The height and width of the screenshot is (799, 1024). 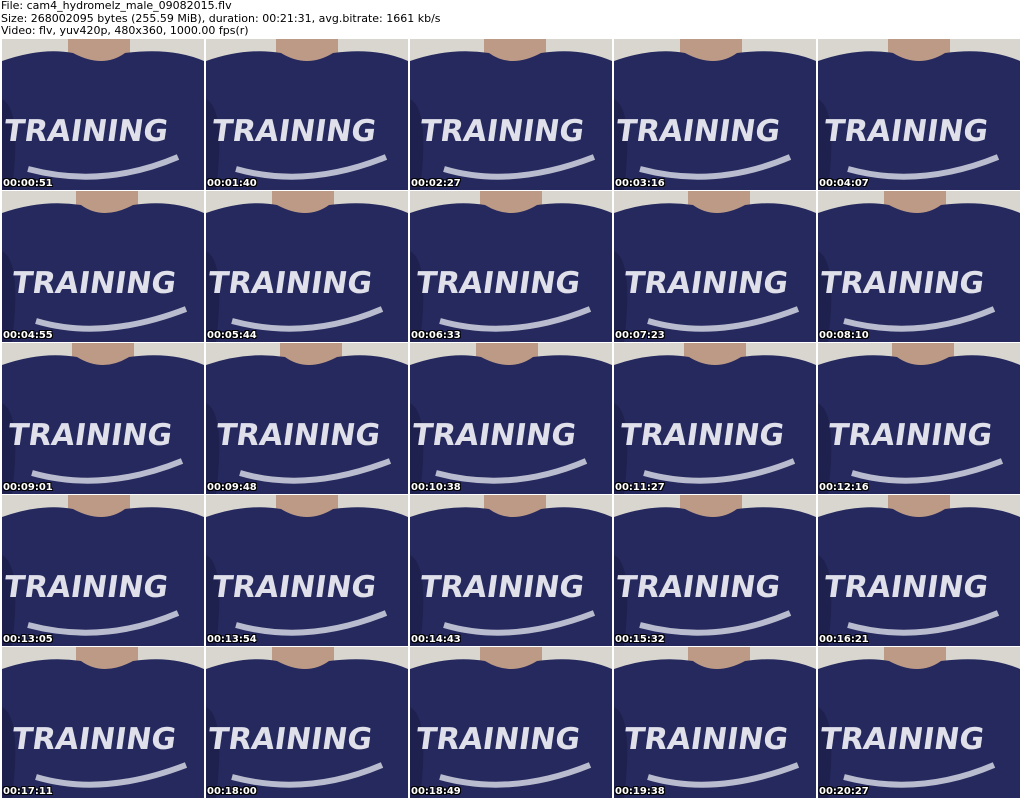 I want to click on video-thumbnail: TRAINING 00:12:16, so click(x=919, y=418).